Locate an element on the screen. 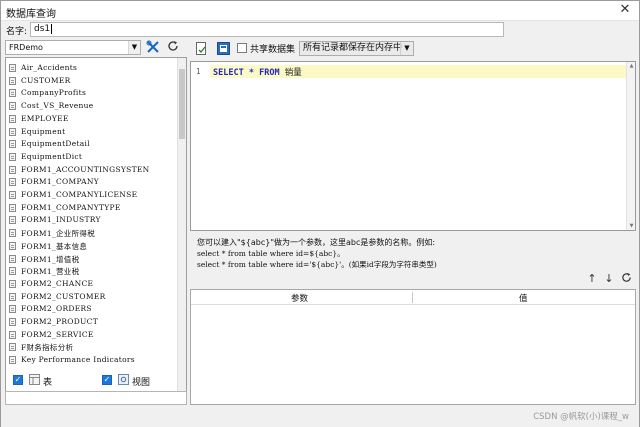 This screenshot has width=640, height=427. line-number-gutter: 1 is located at coordinates (200, 146).